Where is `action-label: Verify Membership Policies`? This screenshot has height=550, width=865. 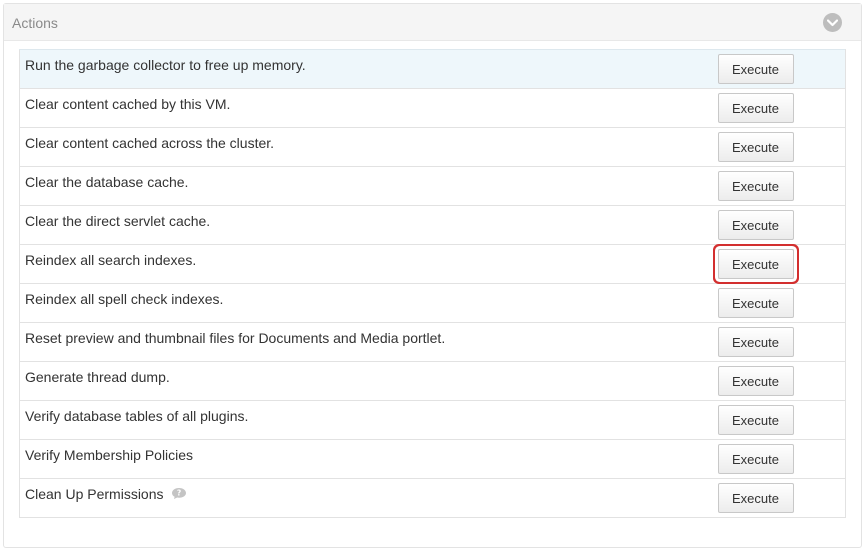
action-label: Verify Membership Policies is located at coordinates (109, 455).